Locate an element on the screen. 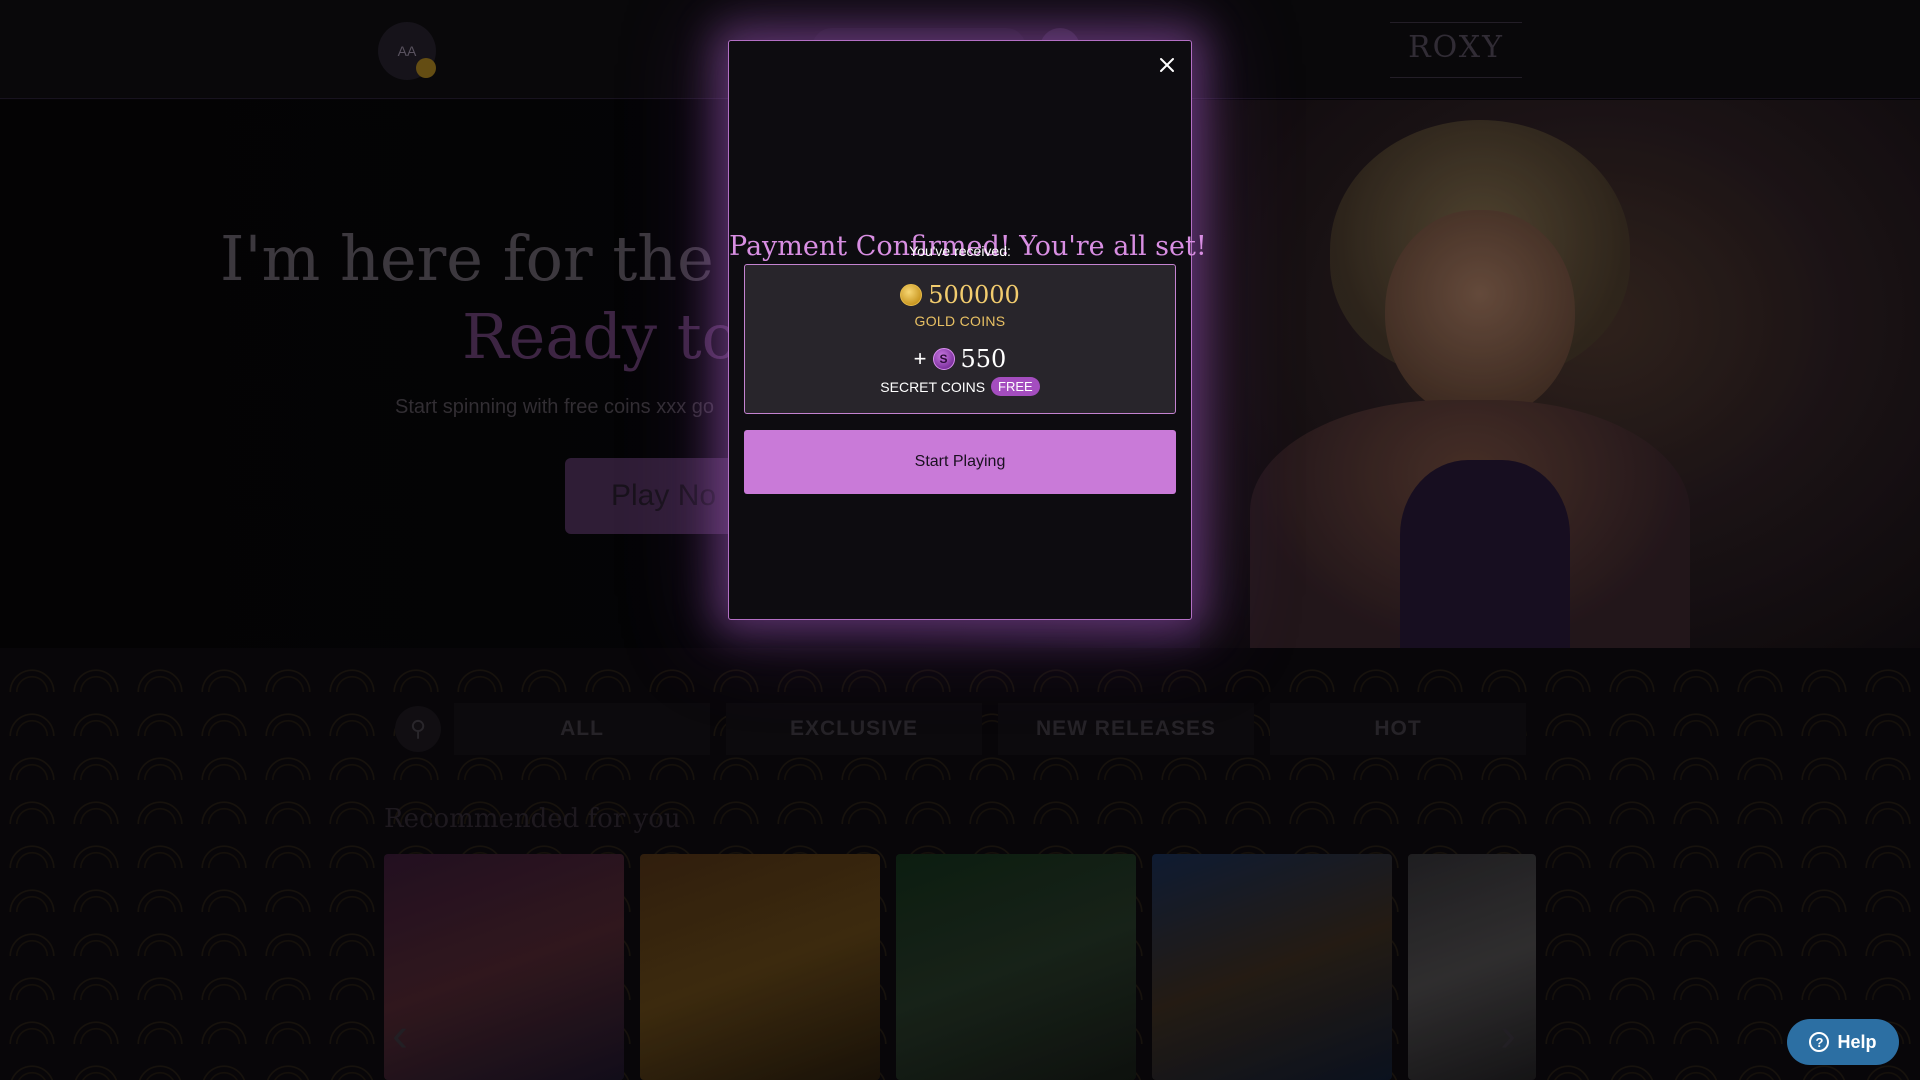 This screenshot has width=1920, height=1080. secret-coins-amount: 550 is located at coordinates (983, 359).